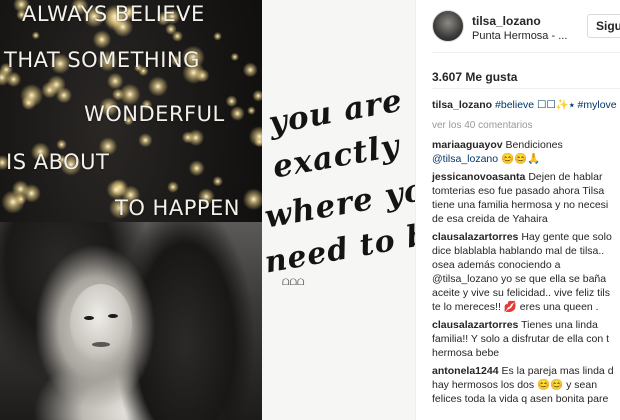  Describe the element at coordinates (490, 219) in the screenshot. I see `comment-text-line: de esa creida de Yahaira` at that location.